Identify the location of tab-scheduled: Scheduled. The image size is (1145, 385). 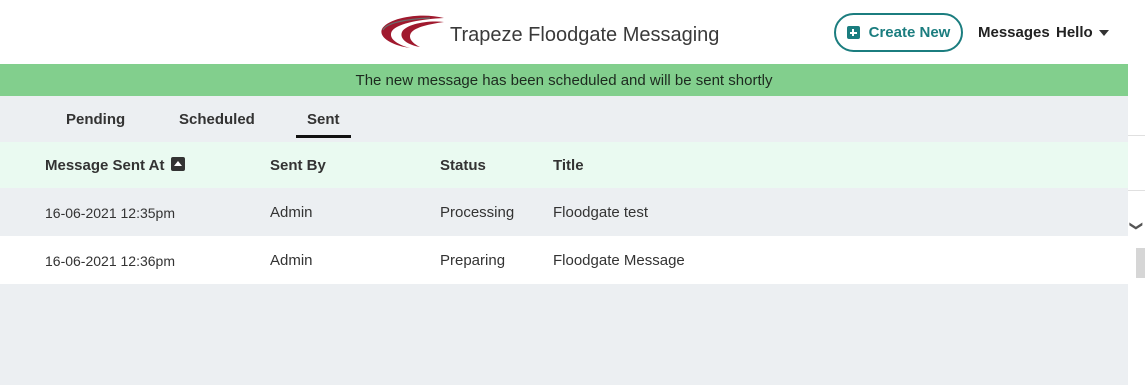
(217, 119).